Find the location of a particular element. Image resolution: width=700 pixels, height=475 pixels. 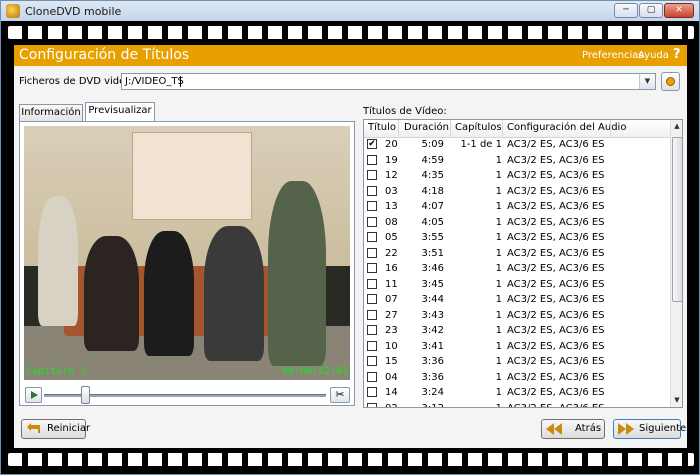

column-header-chapters: Capítulos is located at coordinates (478, 127).